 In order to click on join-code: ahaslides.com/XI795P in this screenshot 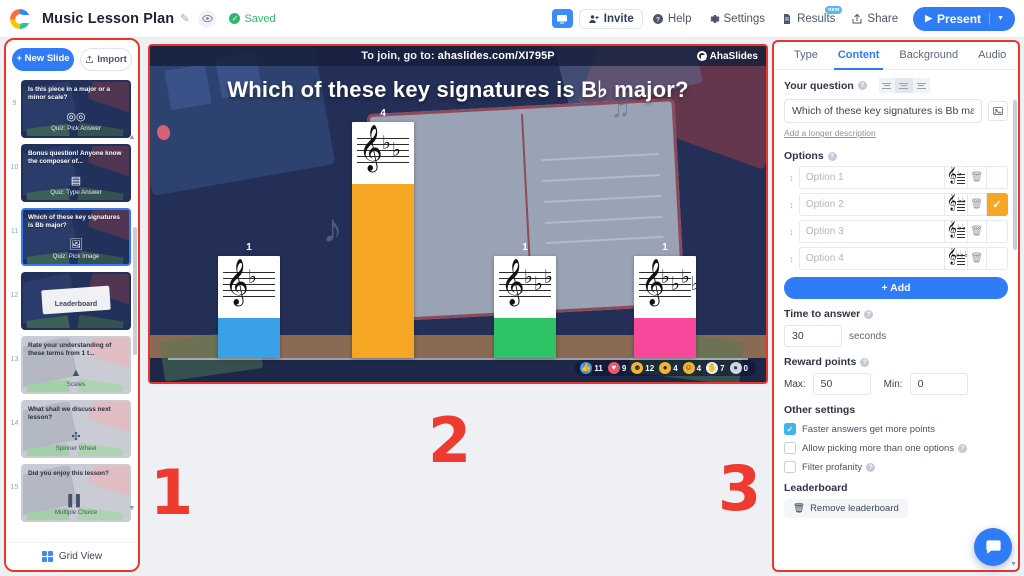, I will do `click(496, 56)`.